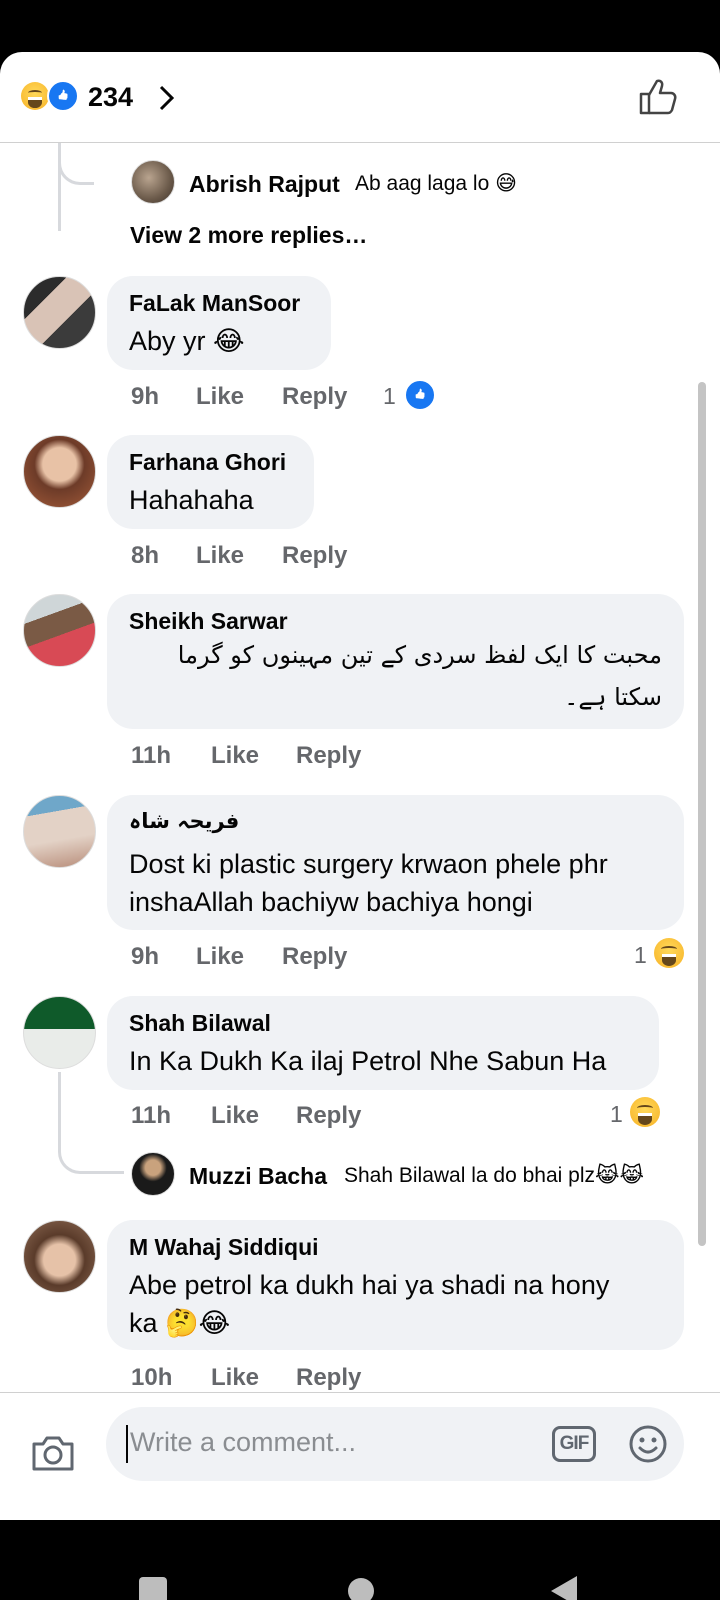  Describe the element at coordinates (145, 555) in the screenshot. I see `comment-time: 8h` at that location.